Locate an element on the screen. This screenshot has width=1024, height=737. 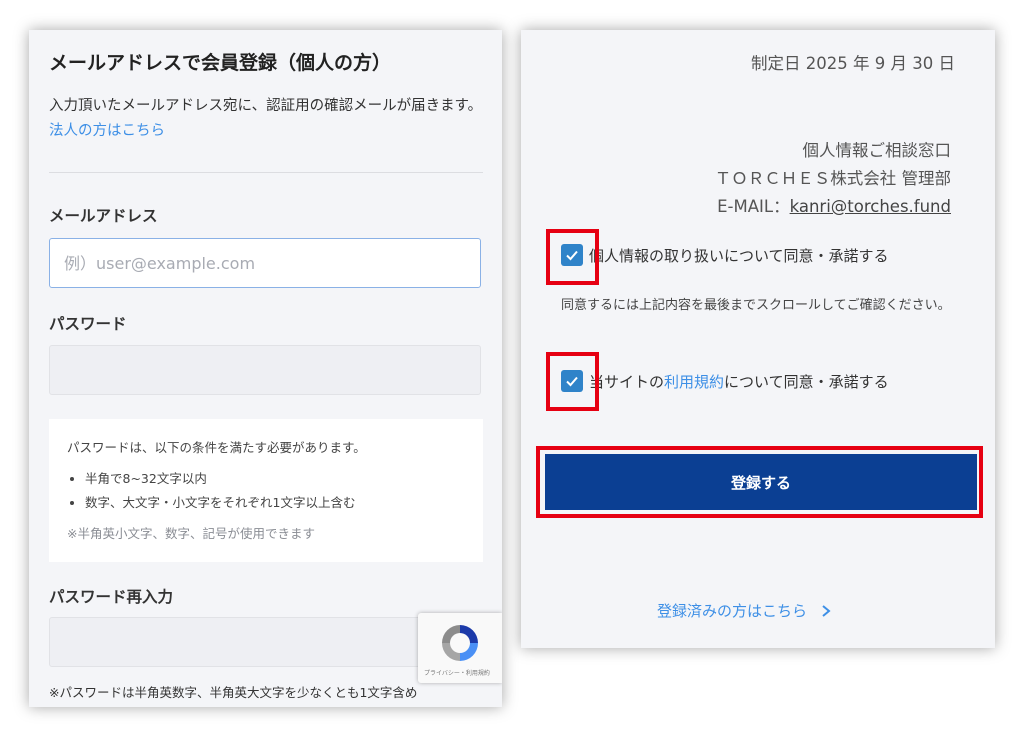
email-label: メールアドレス is located at coordinates (103, 216).